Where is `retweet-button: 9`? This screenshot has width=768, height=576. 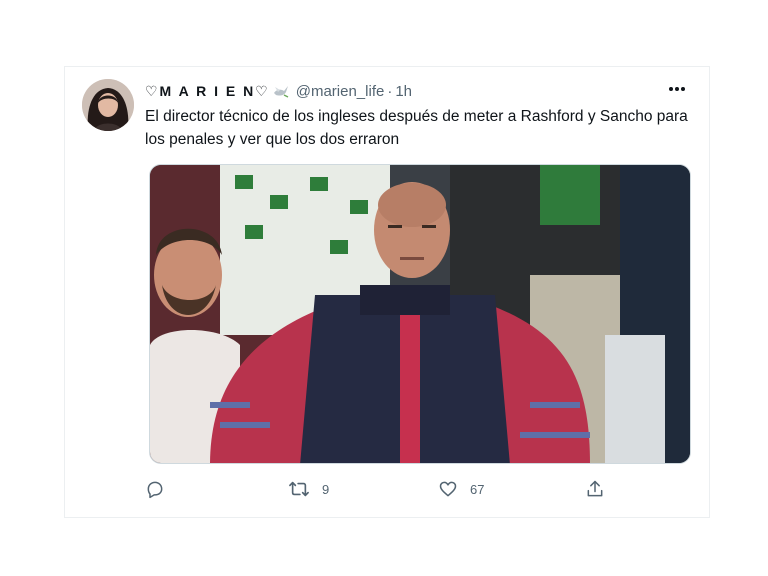 retweet-button: 9 is located at coordinates (308, 489).